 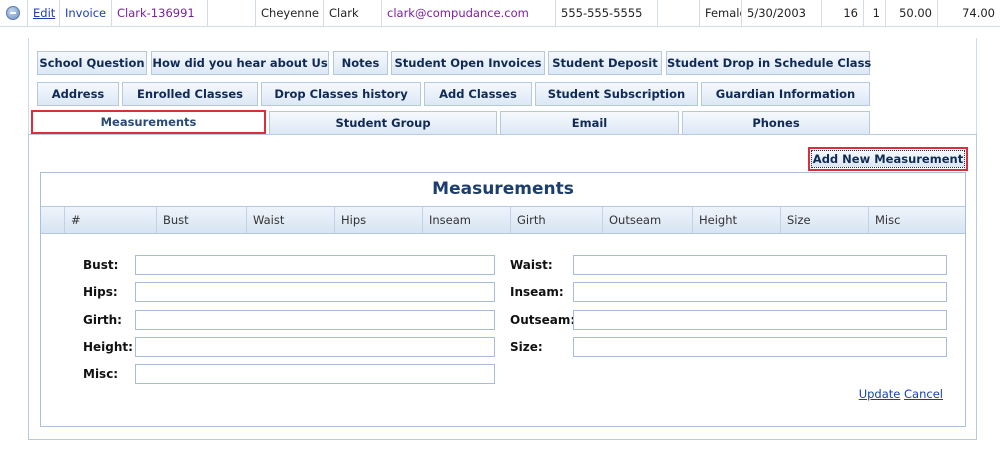 I want to click on column-header-spacer, so click(x=53, y=220).